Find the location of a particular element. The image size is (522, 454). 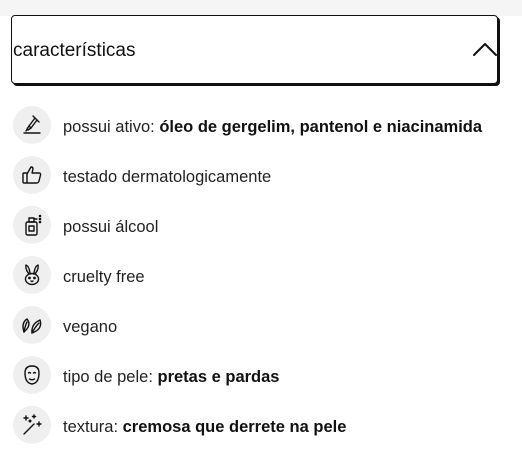

feature-value: cremosa que derrete na pele is located at coordinates (234, 427).